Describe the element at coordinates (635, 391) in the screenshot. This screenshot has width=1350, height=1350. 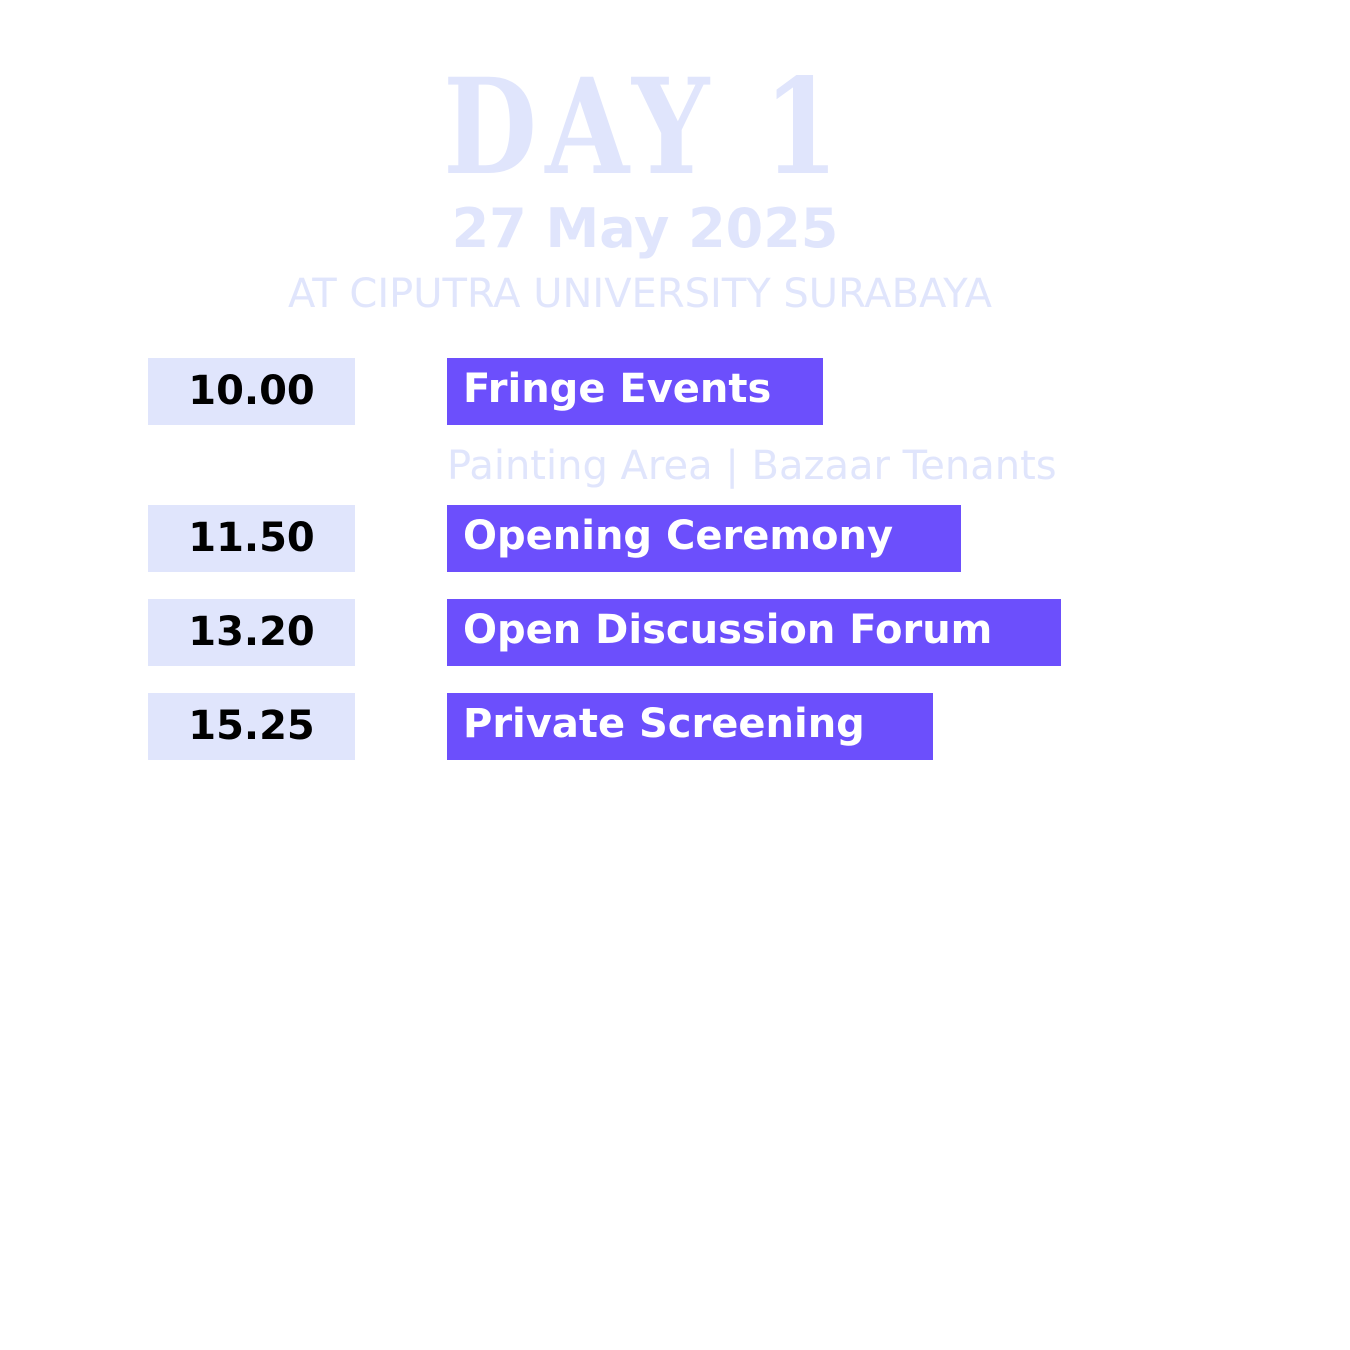
I see `event-label-1: Fringe Events` at that location.